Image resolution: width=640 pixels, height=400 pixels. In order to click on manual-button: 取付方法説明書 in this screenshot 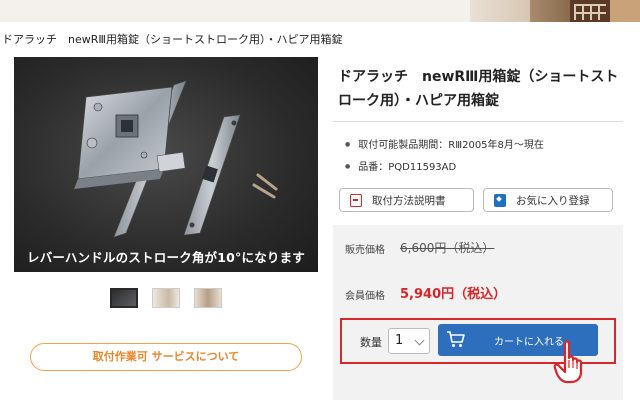, I will do `click(406, 200)`.